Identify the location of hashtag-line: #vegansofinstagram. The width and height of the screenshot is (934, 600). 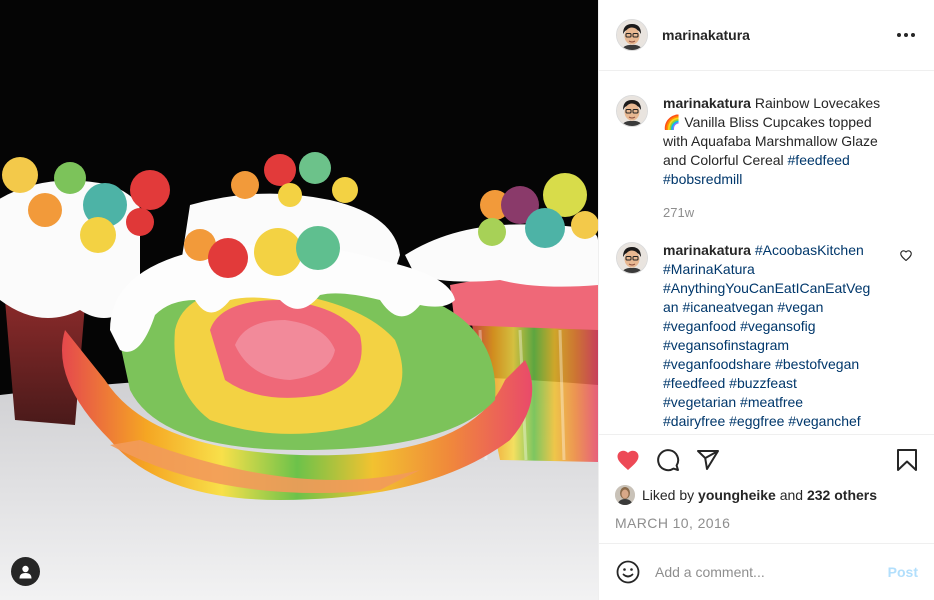
(778, 345).